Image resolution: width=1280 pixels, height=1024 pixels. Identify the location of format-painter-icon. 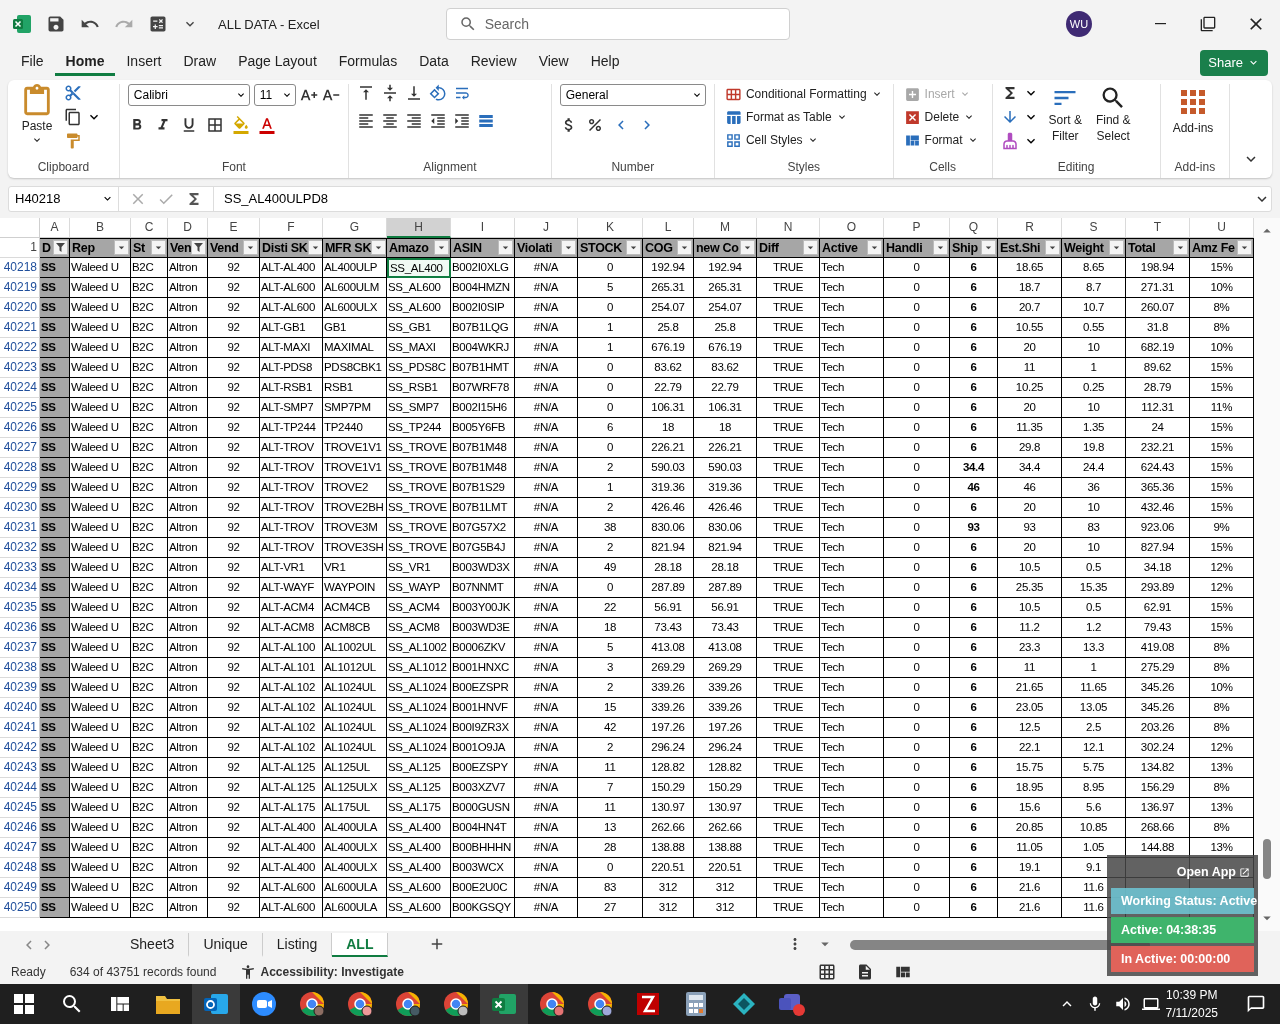
(73, 140).